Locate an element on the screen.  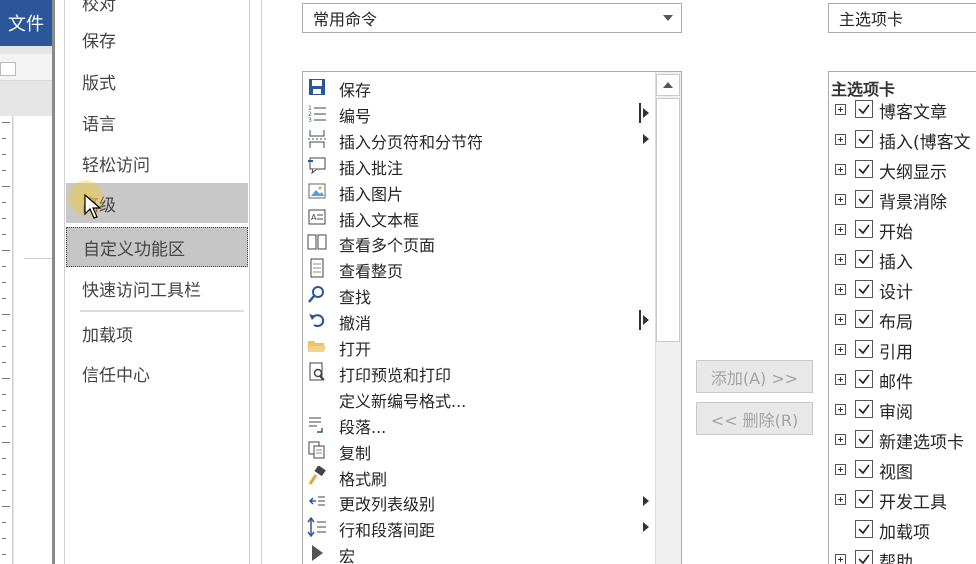
nav-item-5: 自定义功能区 is located at coordinates (157, 247).